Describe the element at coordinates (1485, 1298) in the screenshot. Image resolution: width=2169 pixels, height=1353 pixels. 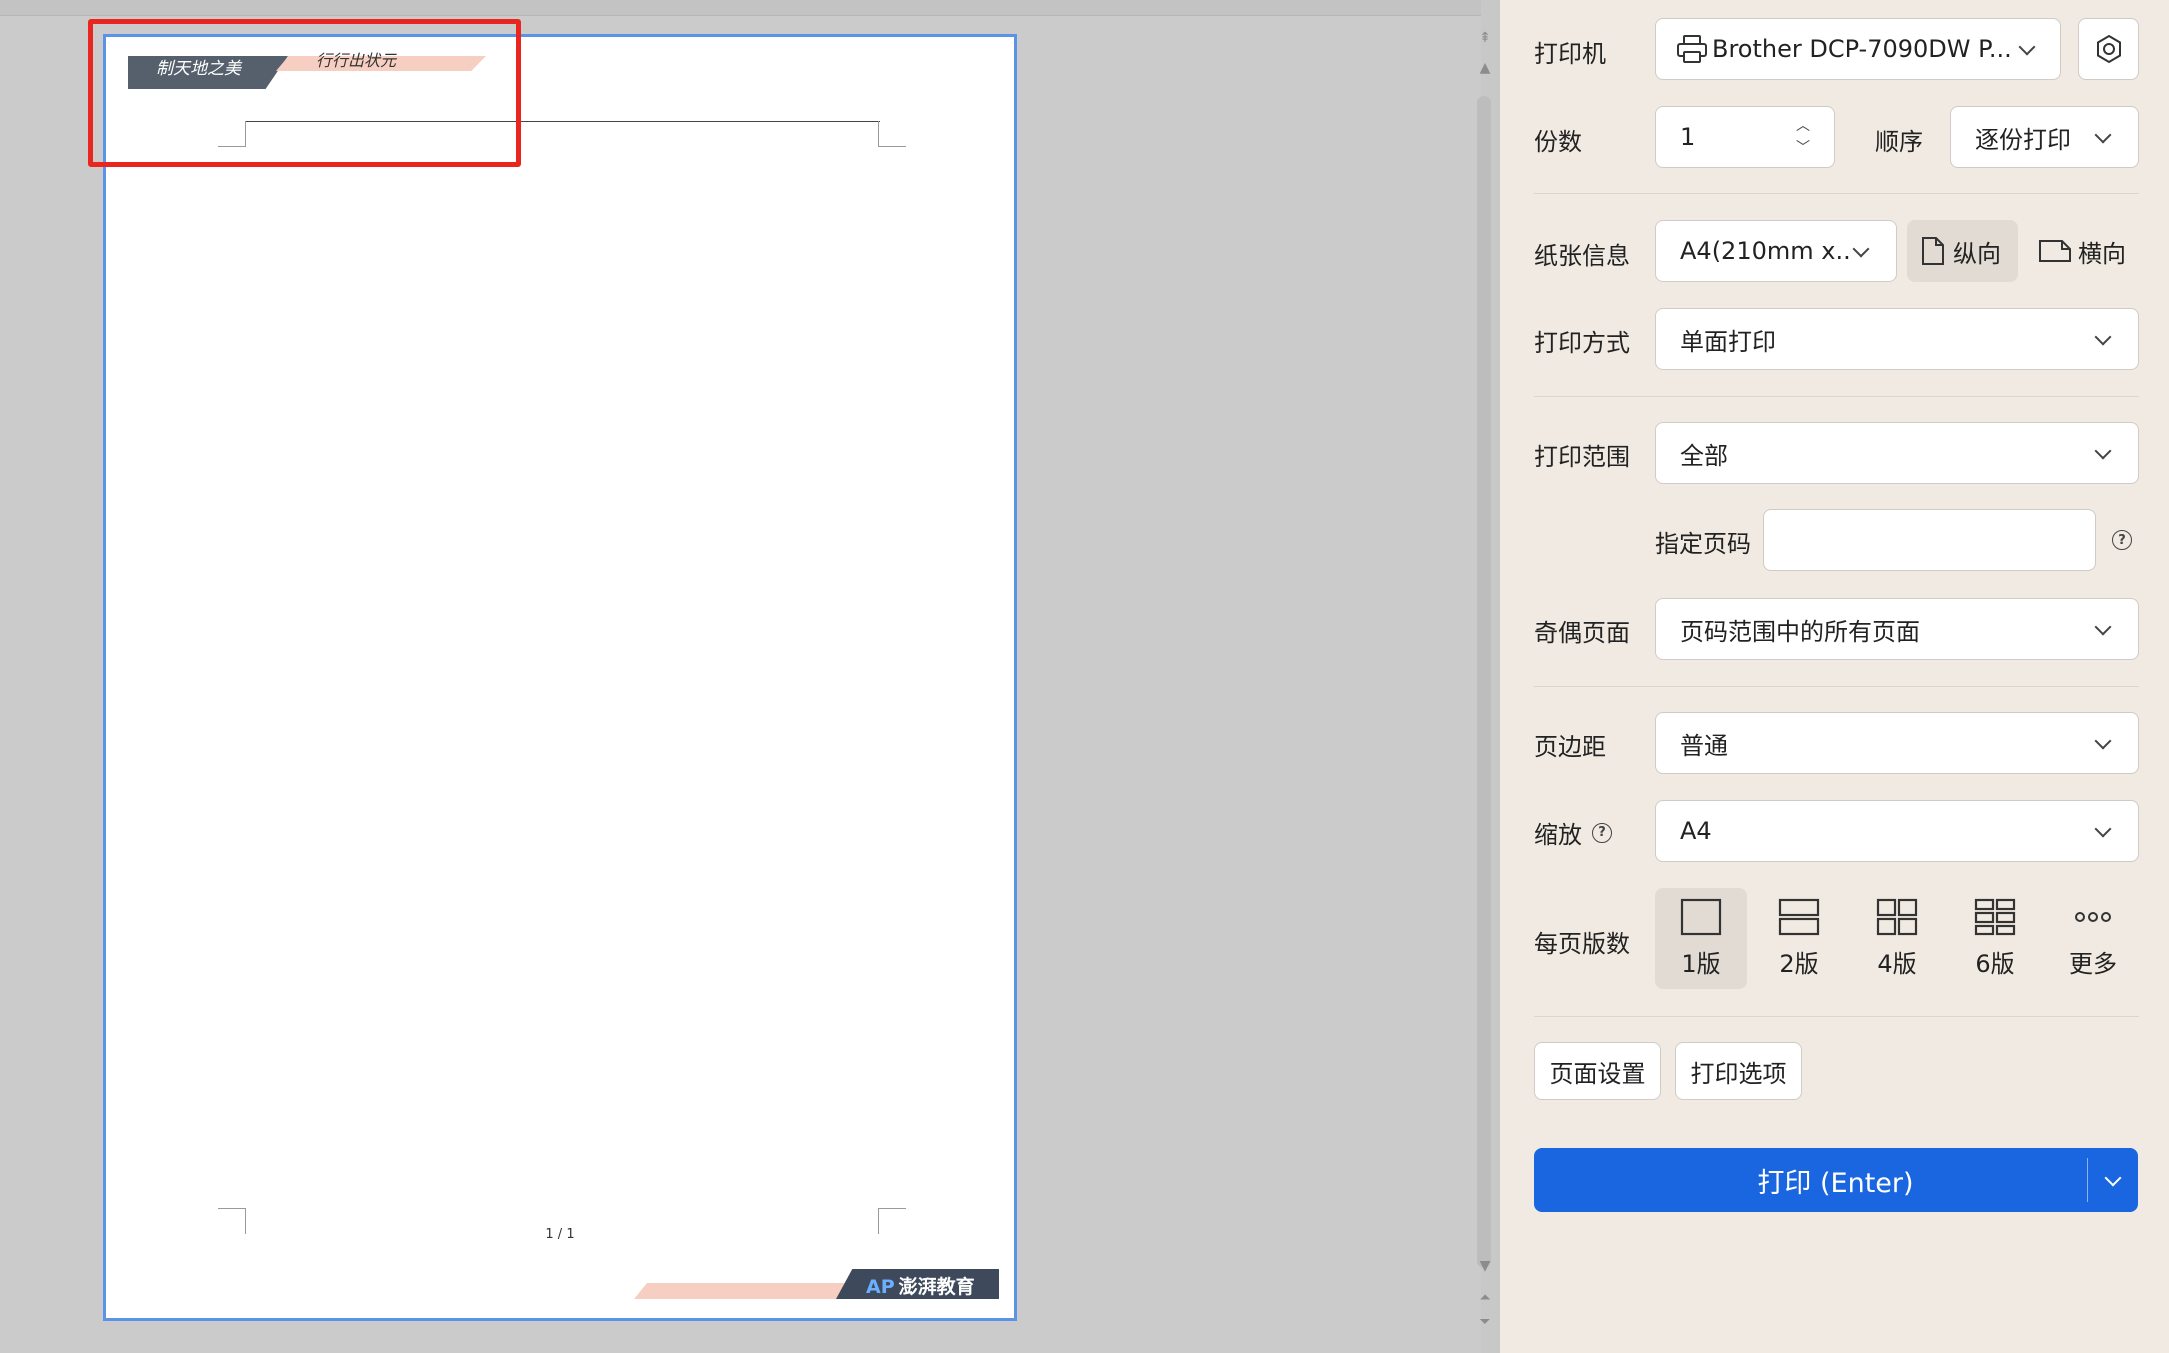
I see `scroll-prev-page-icon: ⏶` at that location.